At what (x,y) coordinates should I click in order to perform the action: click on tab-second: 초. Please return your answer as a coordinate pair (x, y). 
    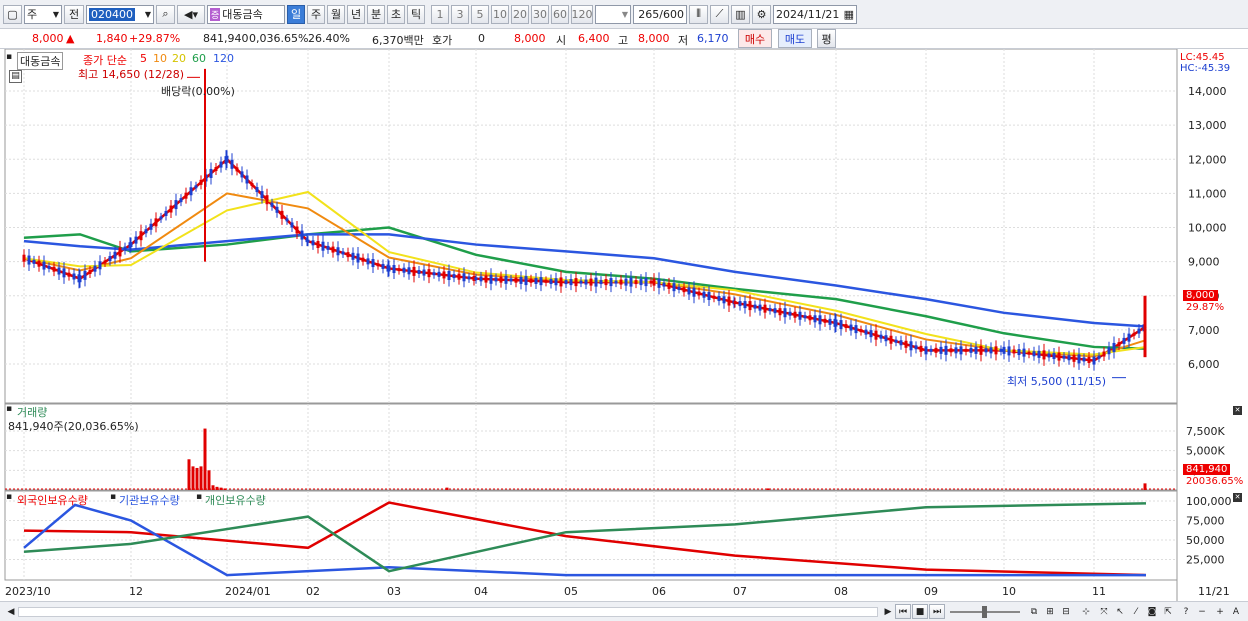
    Looking at the image, I should click on (396, 14).